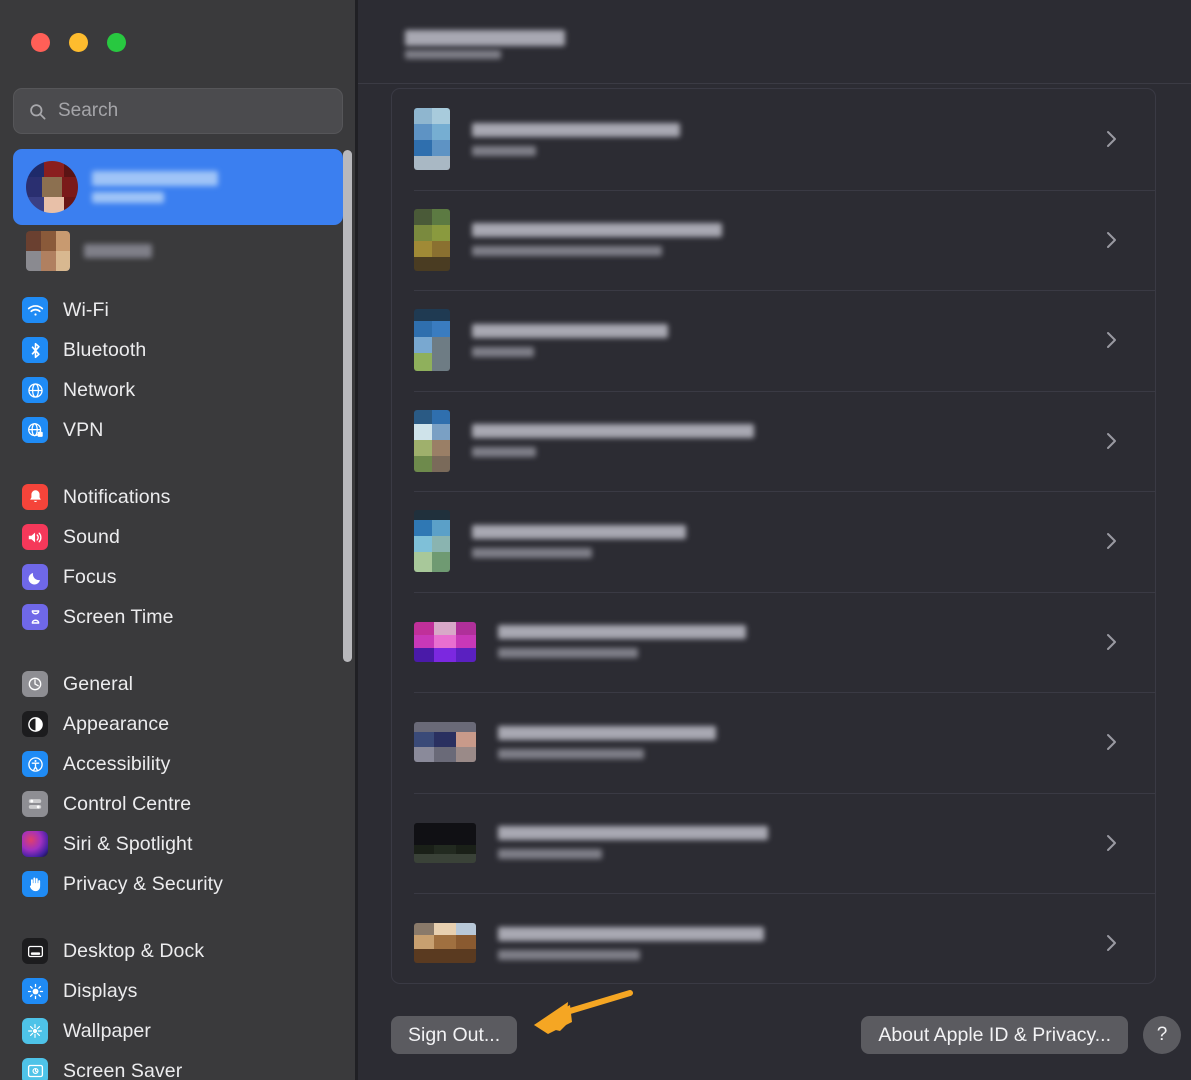  What do you see at coordinates (35, 764) in the screenshot?
I see `accessibility-icon` at bounding box center [35, 764].